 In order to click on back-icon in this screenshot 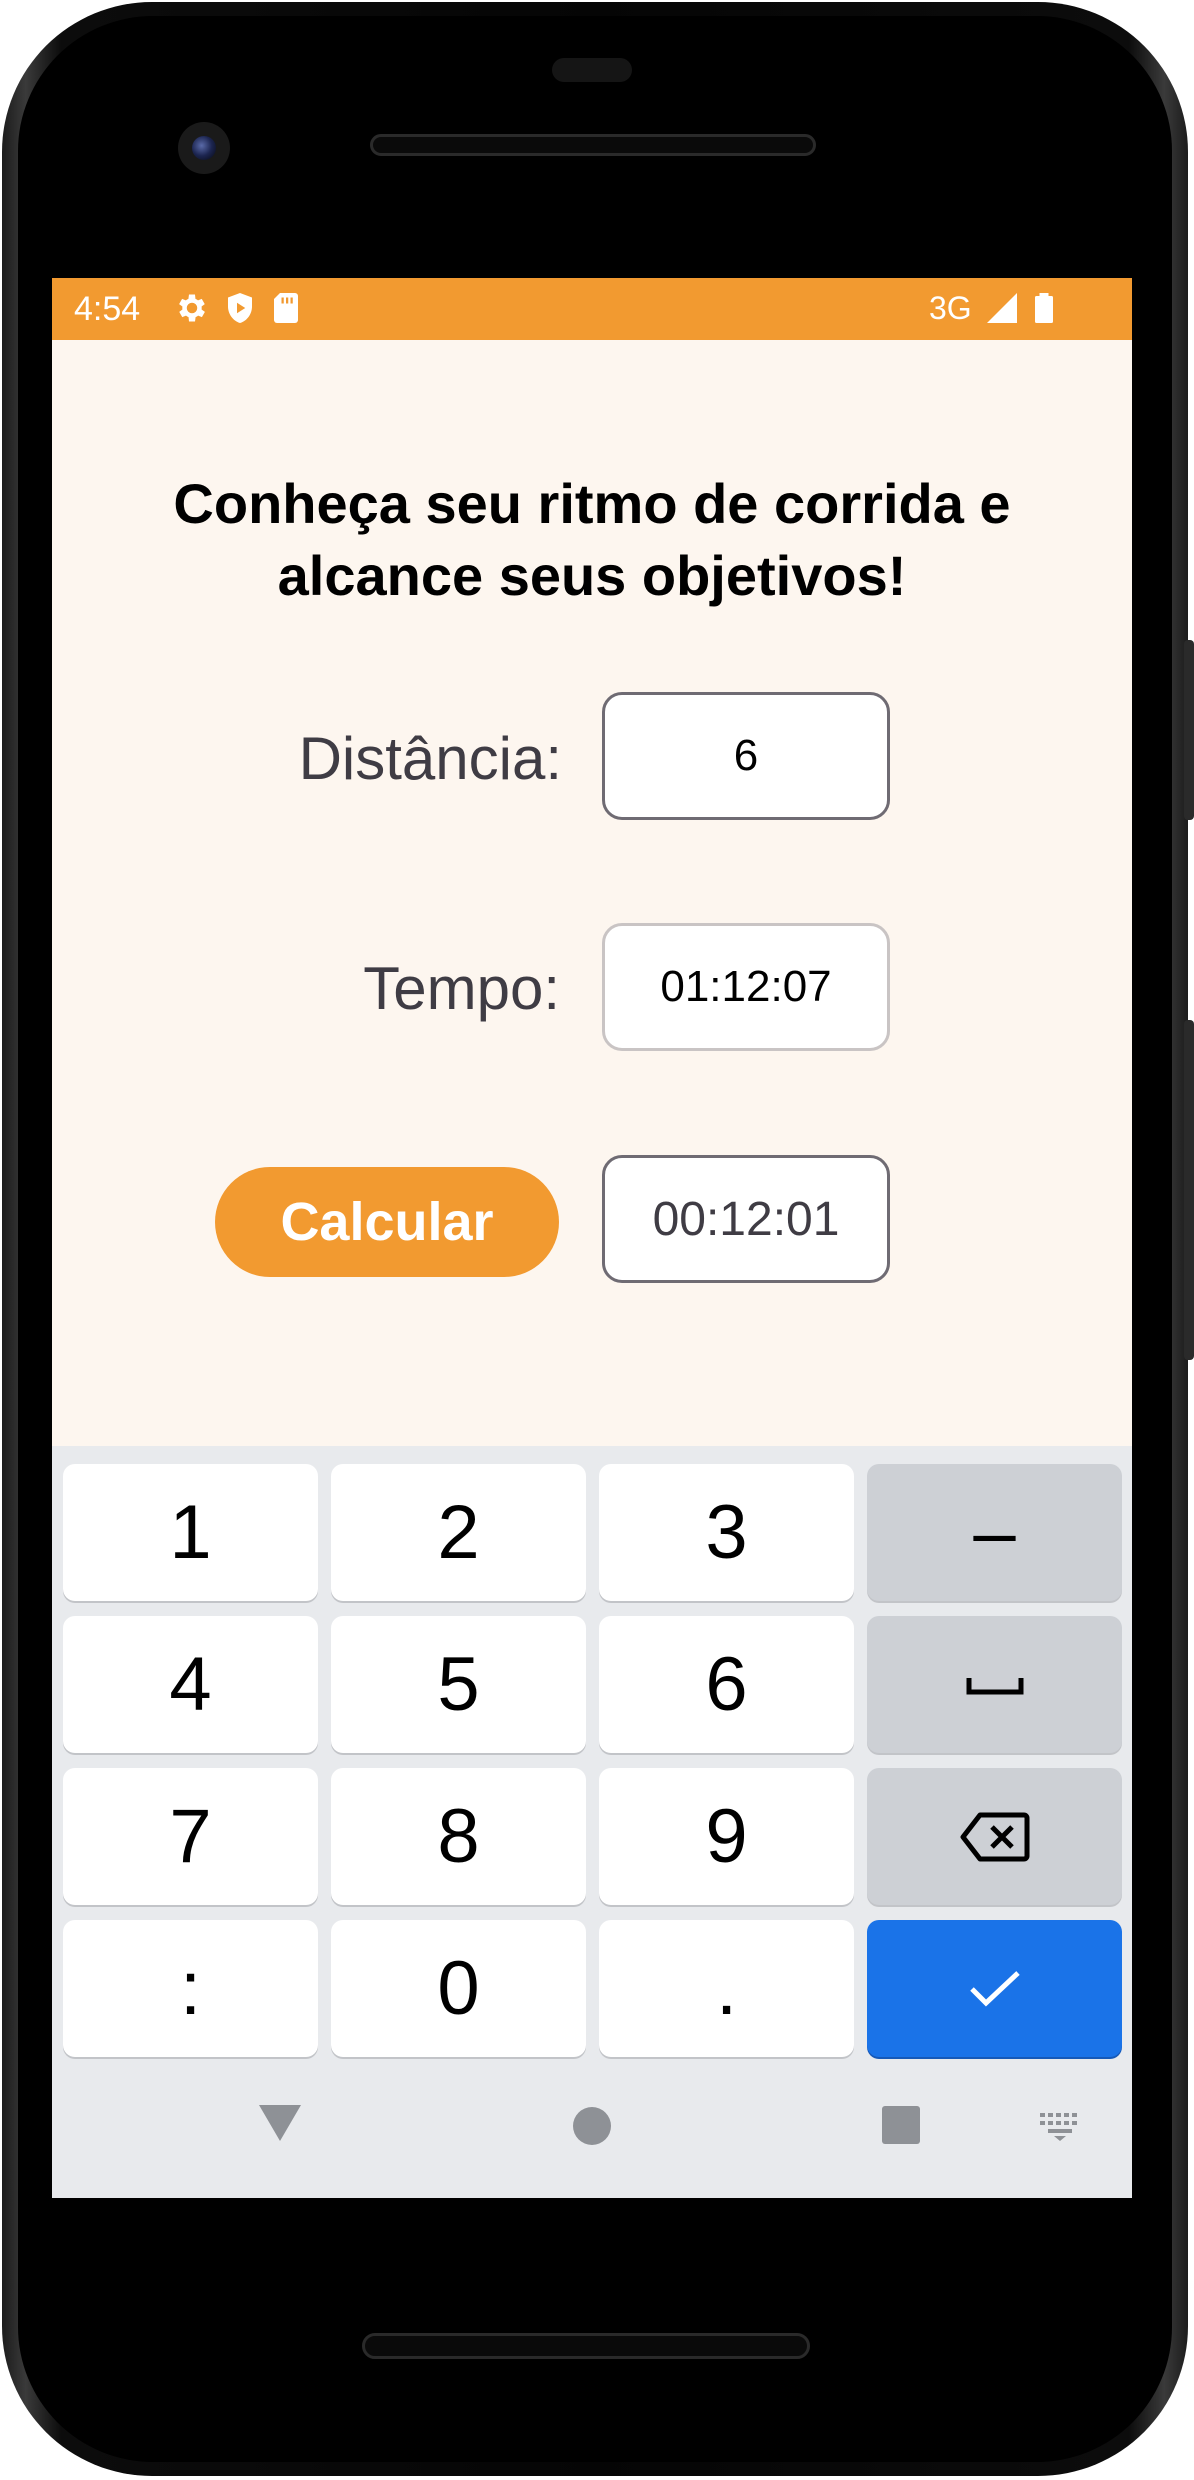, I will do `click(280, 2123)`.